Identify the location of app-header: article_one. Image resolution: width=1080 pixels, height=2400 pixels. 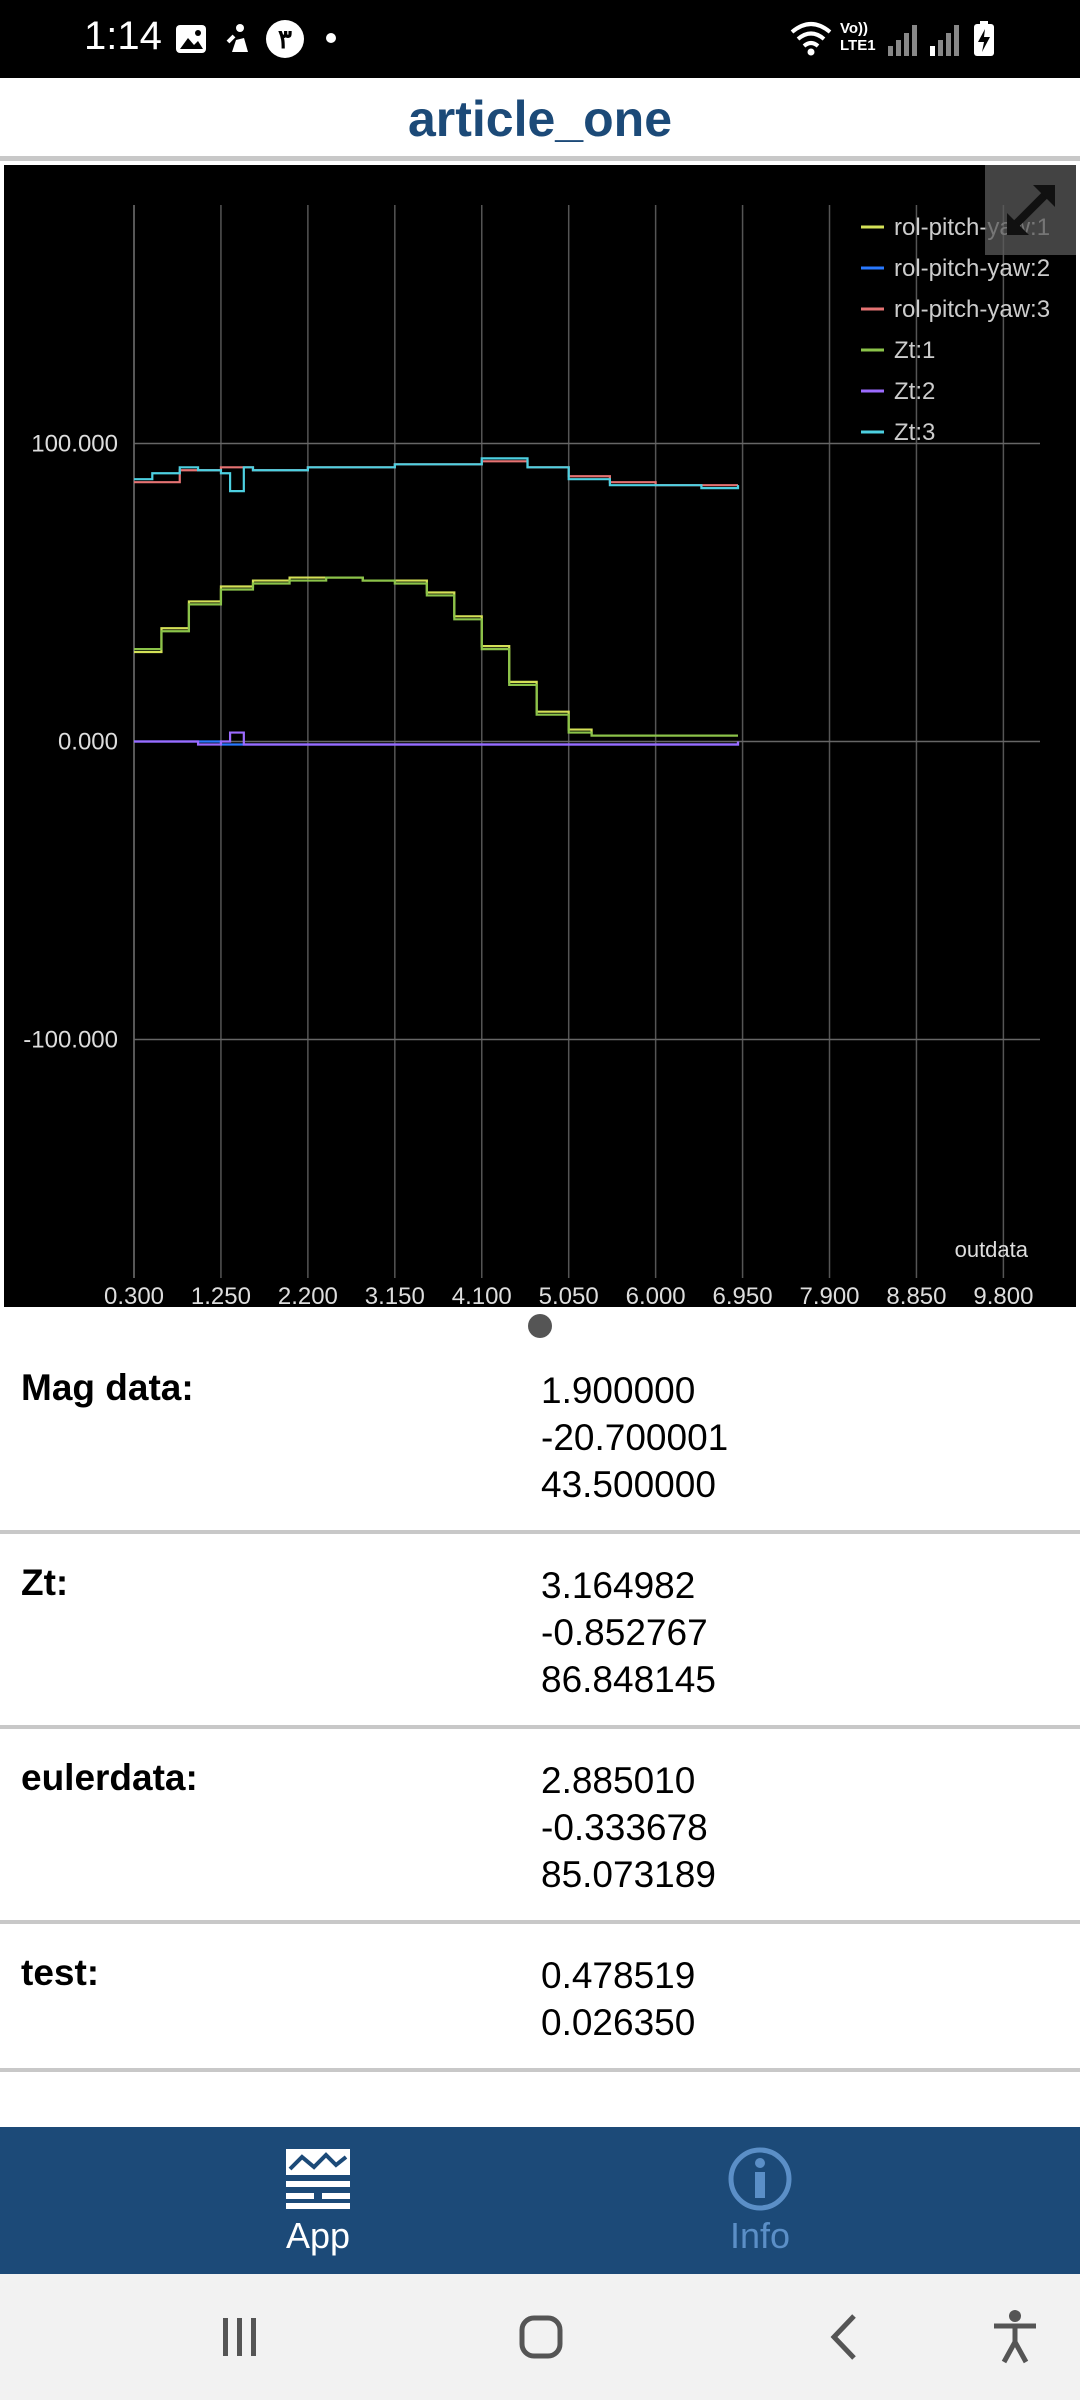
(540, 118).